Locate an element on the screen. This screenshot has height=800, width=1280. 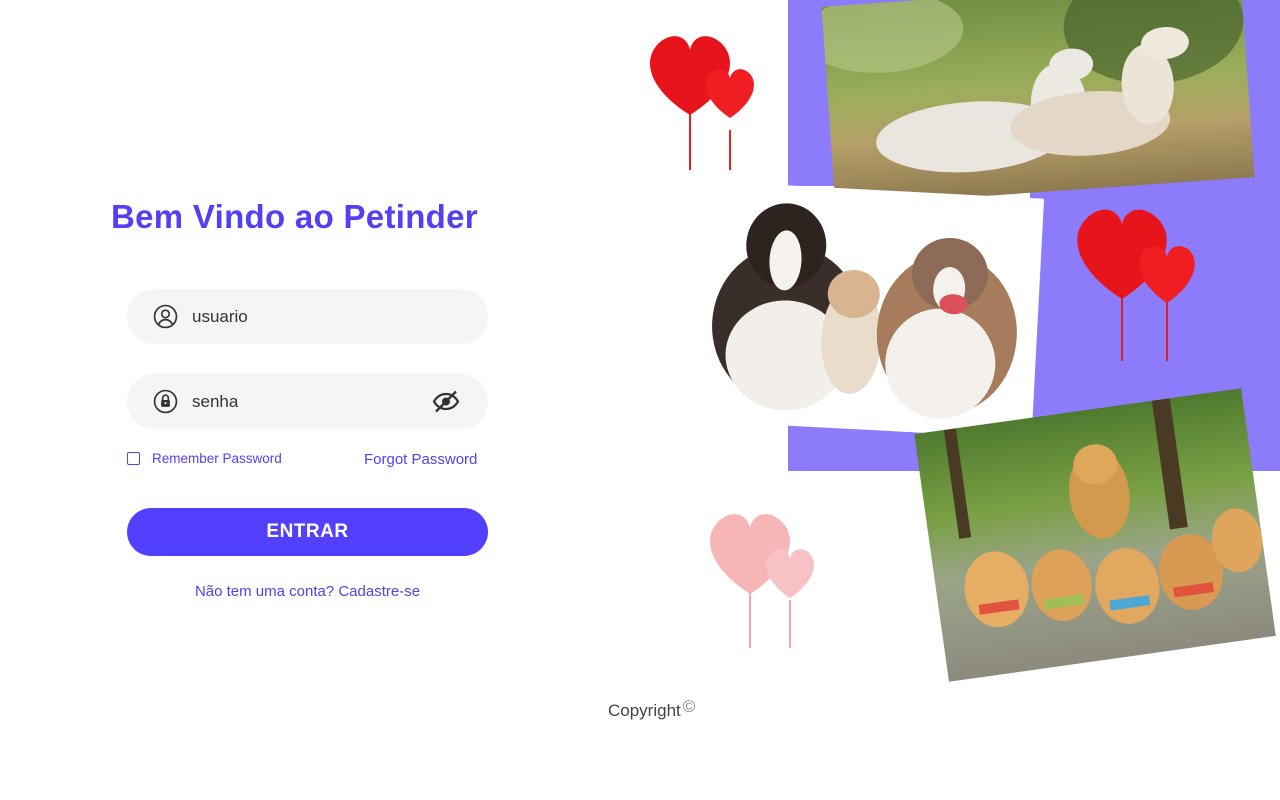
puppies-photo is located at coordinates (1095, 535).